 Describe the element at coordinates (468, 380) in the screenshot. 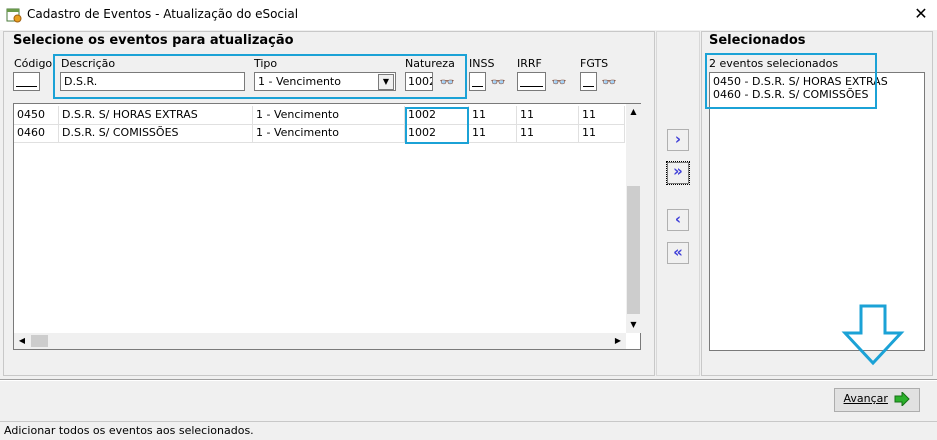

I see `footer-separator` at that location.